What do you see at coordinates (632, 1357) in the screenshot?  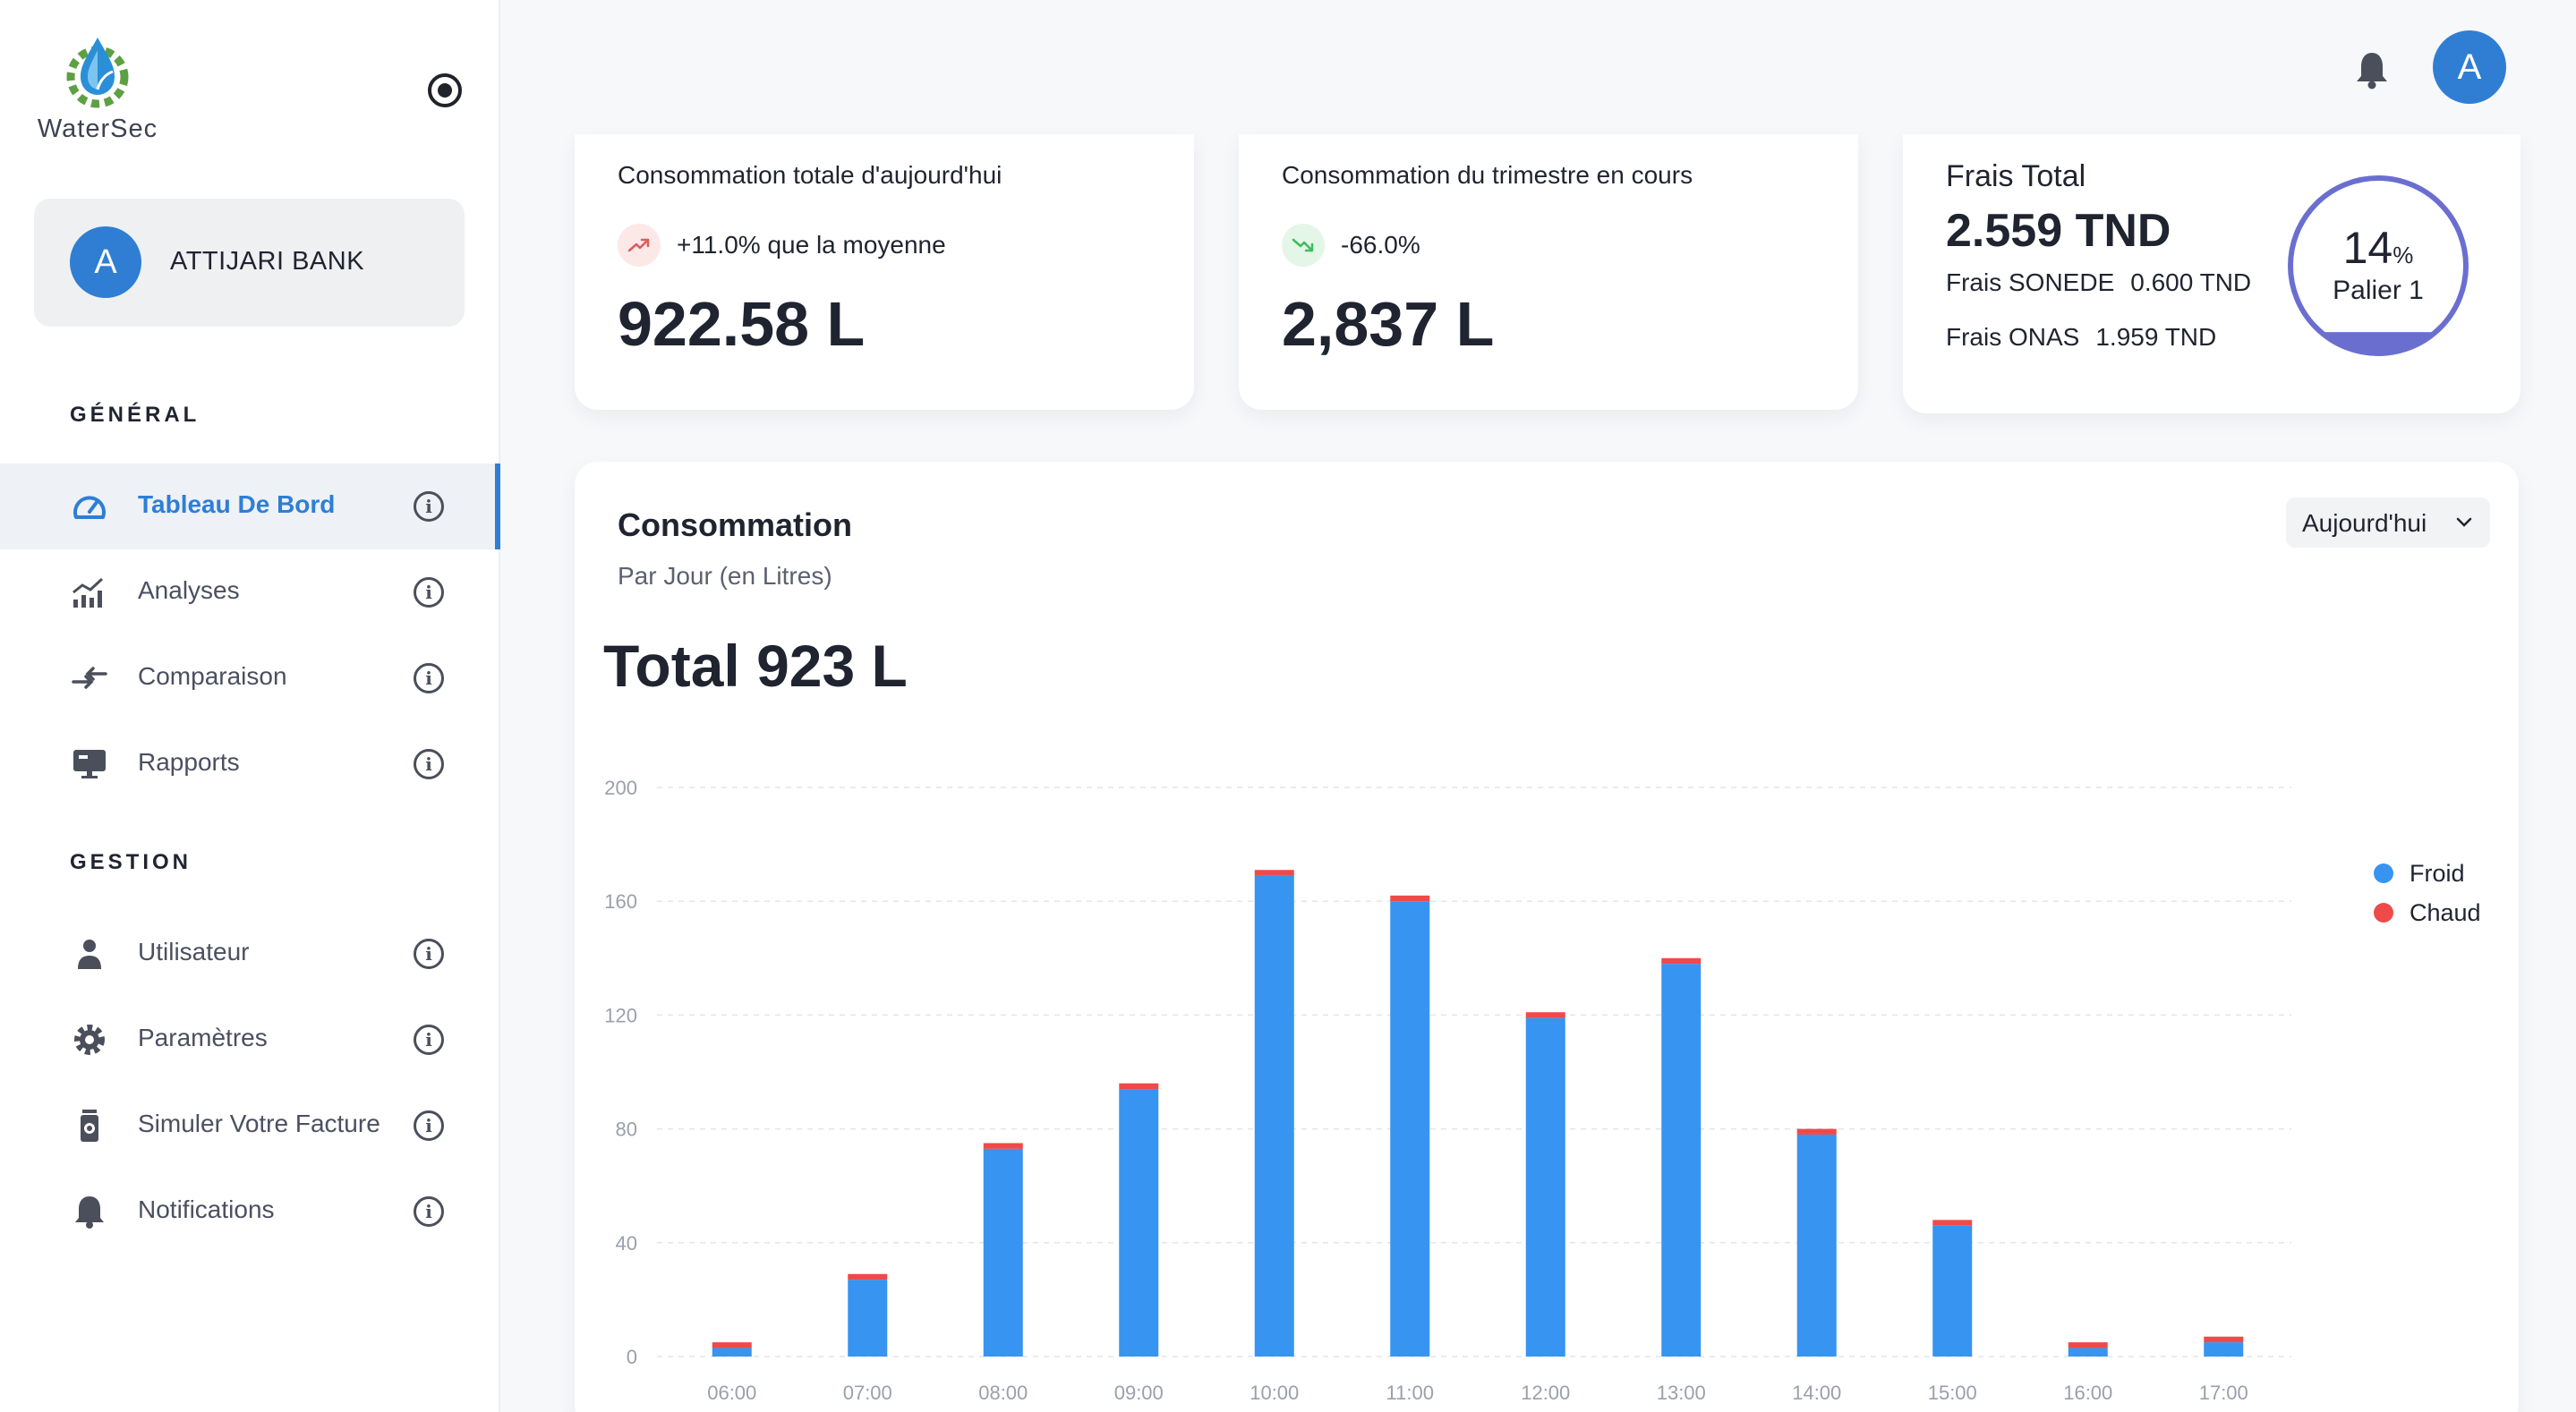 I see `y-tick-label: 0` at bounding box center [632, 1357].